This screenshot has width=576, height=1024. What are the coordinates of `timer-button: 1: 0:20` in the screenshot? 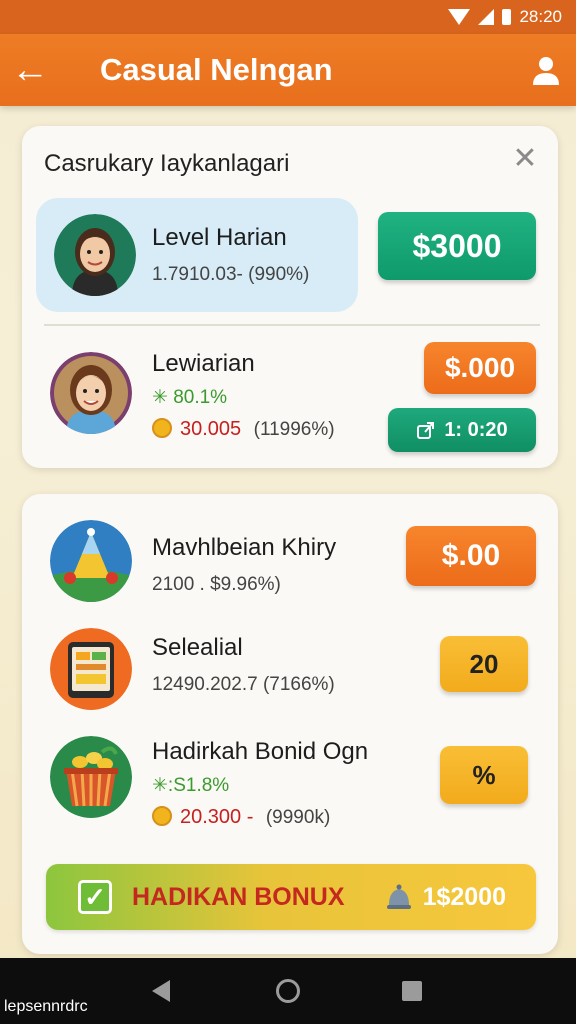 It's located at (462, 430).